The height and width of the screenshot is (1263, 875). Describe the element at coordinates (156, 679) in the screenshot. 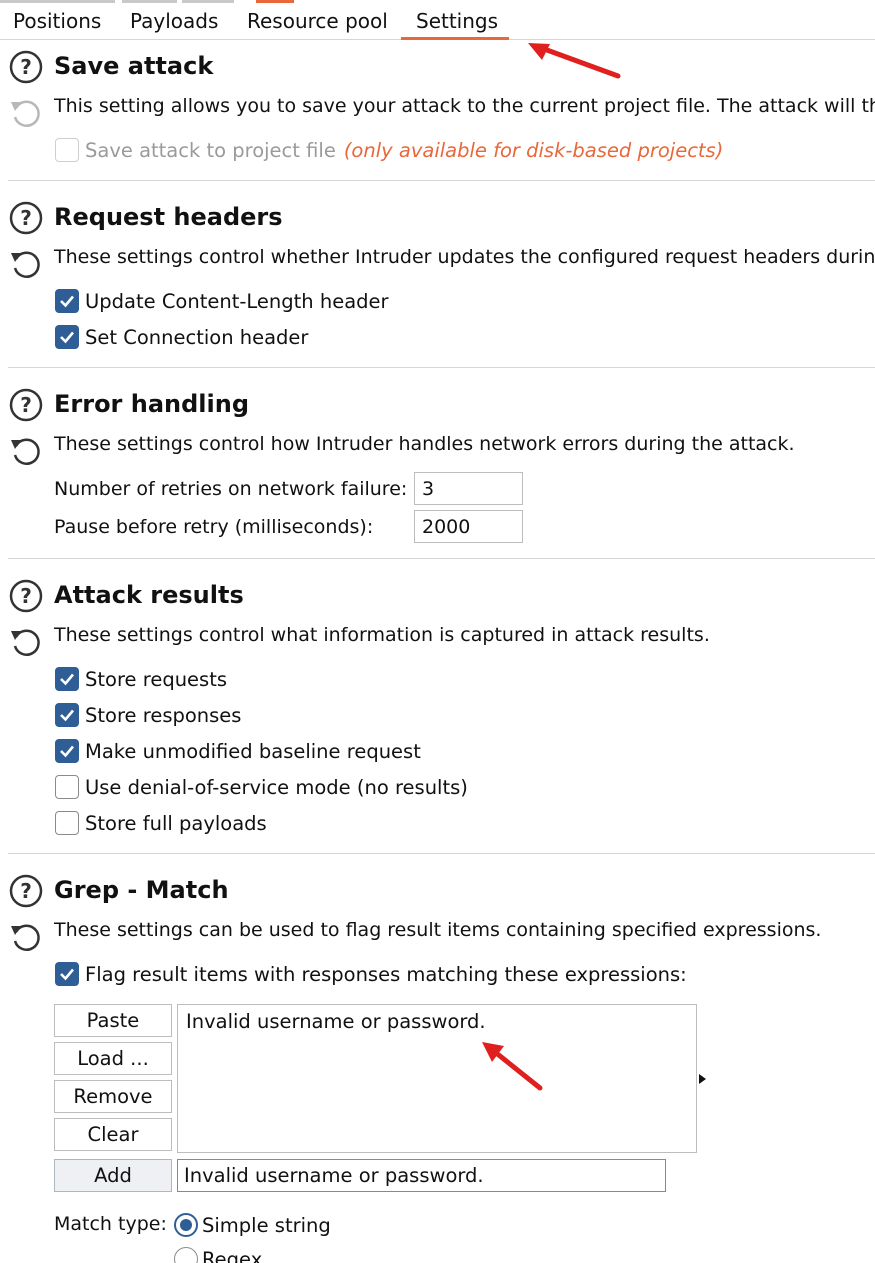

I see `store-requests-label: Store requests` at that location.